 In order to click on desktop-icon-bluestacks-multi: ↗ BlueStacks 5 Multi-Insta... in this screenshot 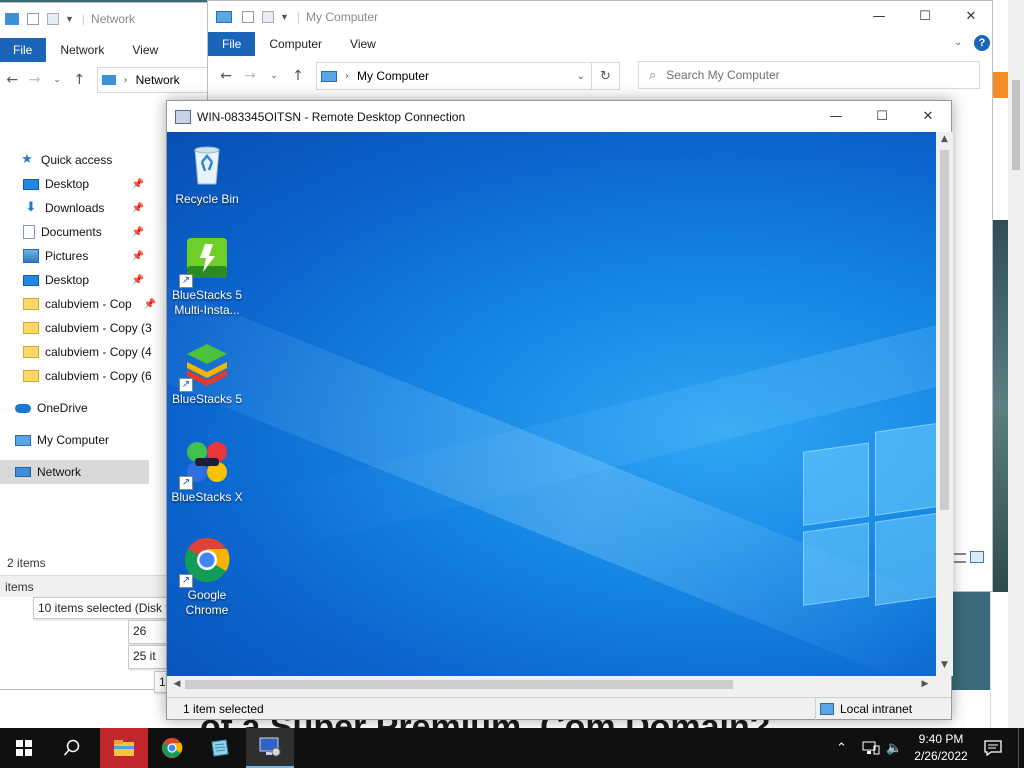, I will do `click(207, 277)`.